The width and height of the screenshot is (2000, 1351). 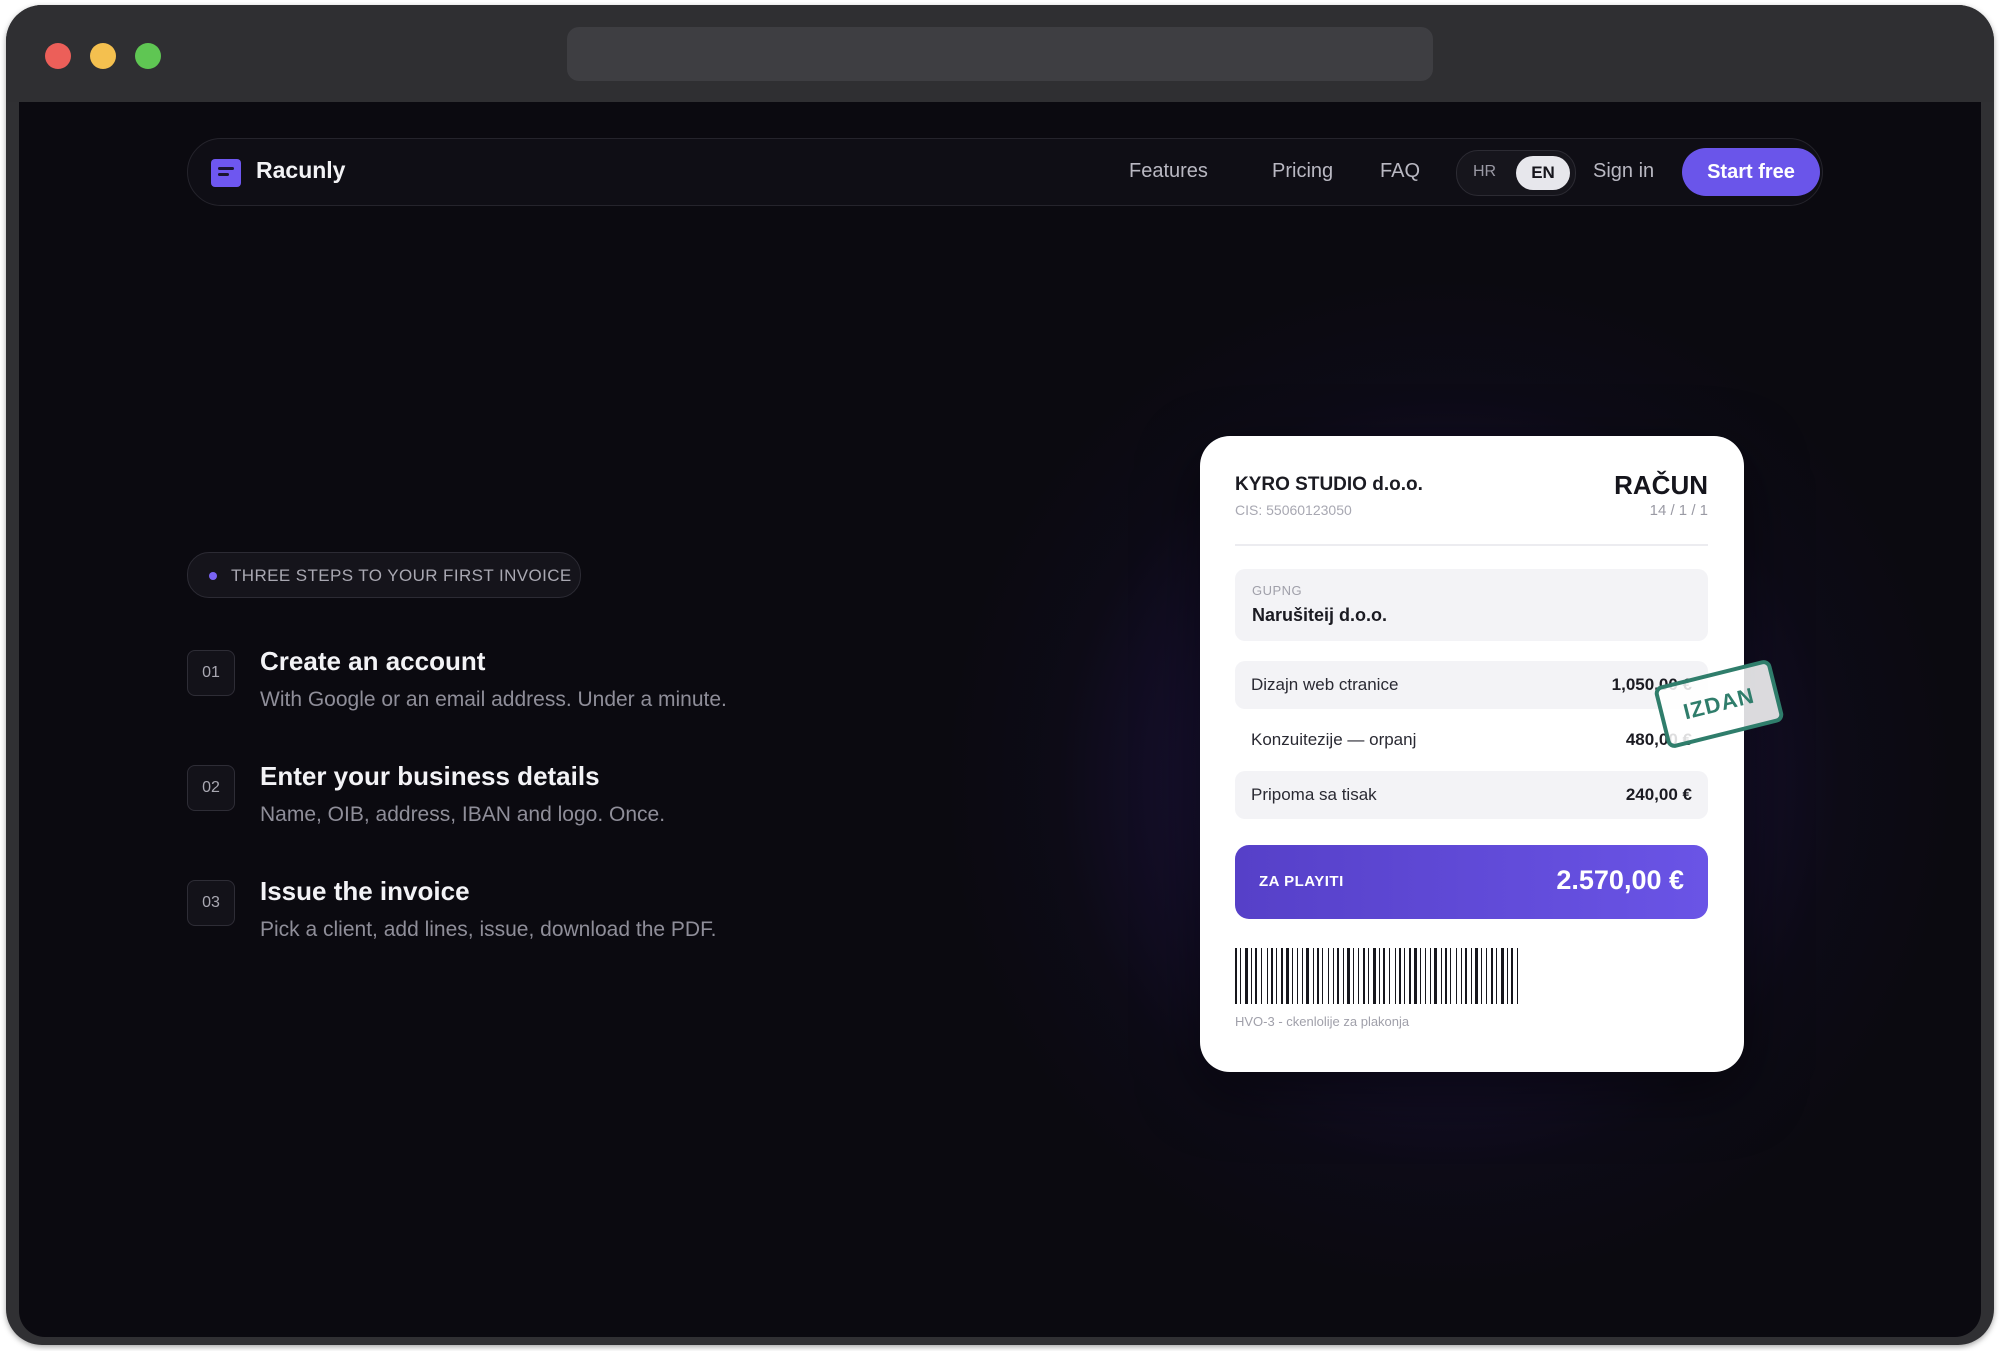 What do you see at coordinates (211, 788) in the screenshot?
I see `step-number: 02` at bounding box center [211, 788].